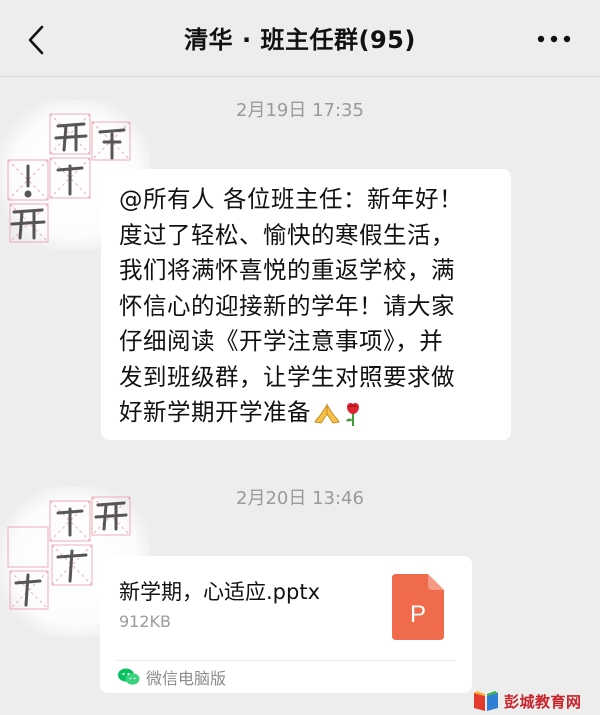  I want to click on file-size: 912KB, so click(145, 621).